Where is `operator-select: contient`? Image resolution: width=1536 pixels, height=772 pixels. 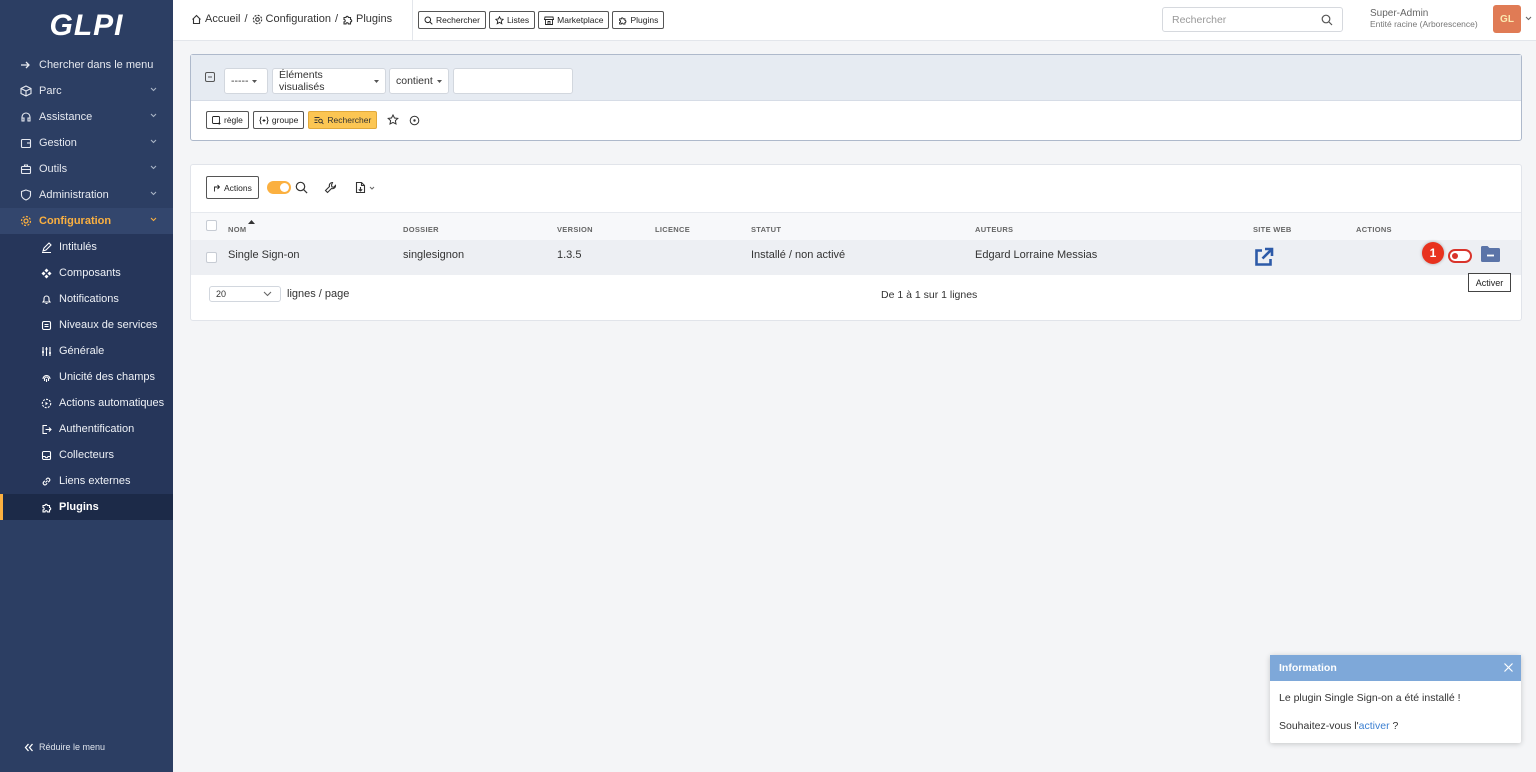
operator-select: contient is located at coordinates (419, 81).